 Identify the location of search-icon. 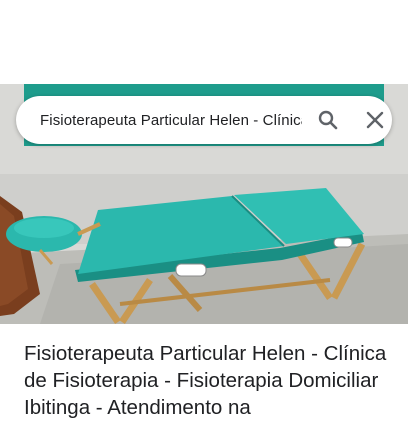
(327, 120).